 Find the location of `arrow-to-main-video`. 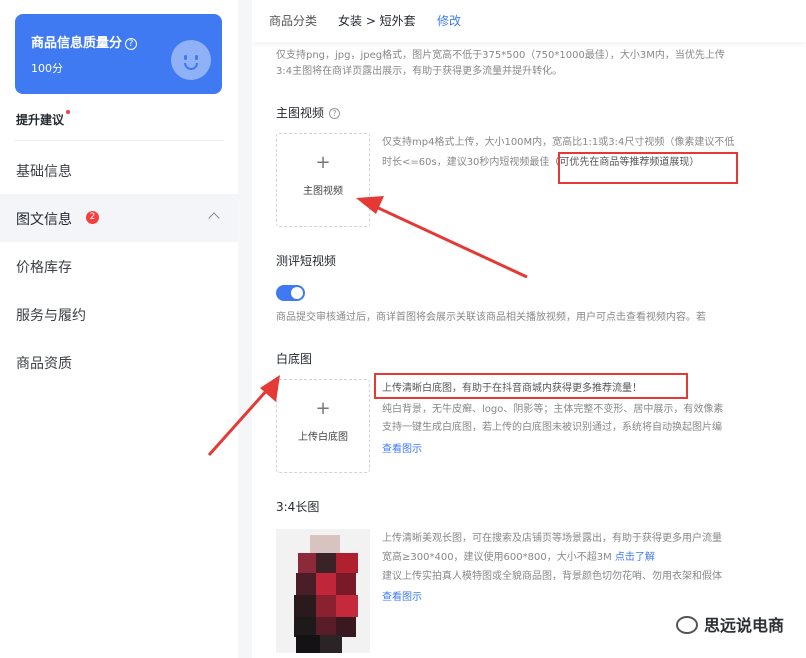

arrow-to-main-video is located at coordinates (450, 241).